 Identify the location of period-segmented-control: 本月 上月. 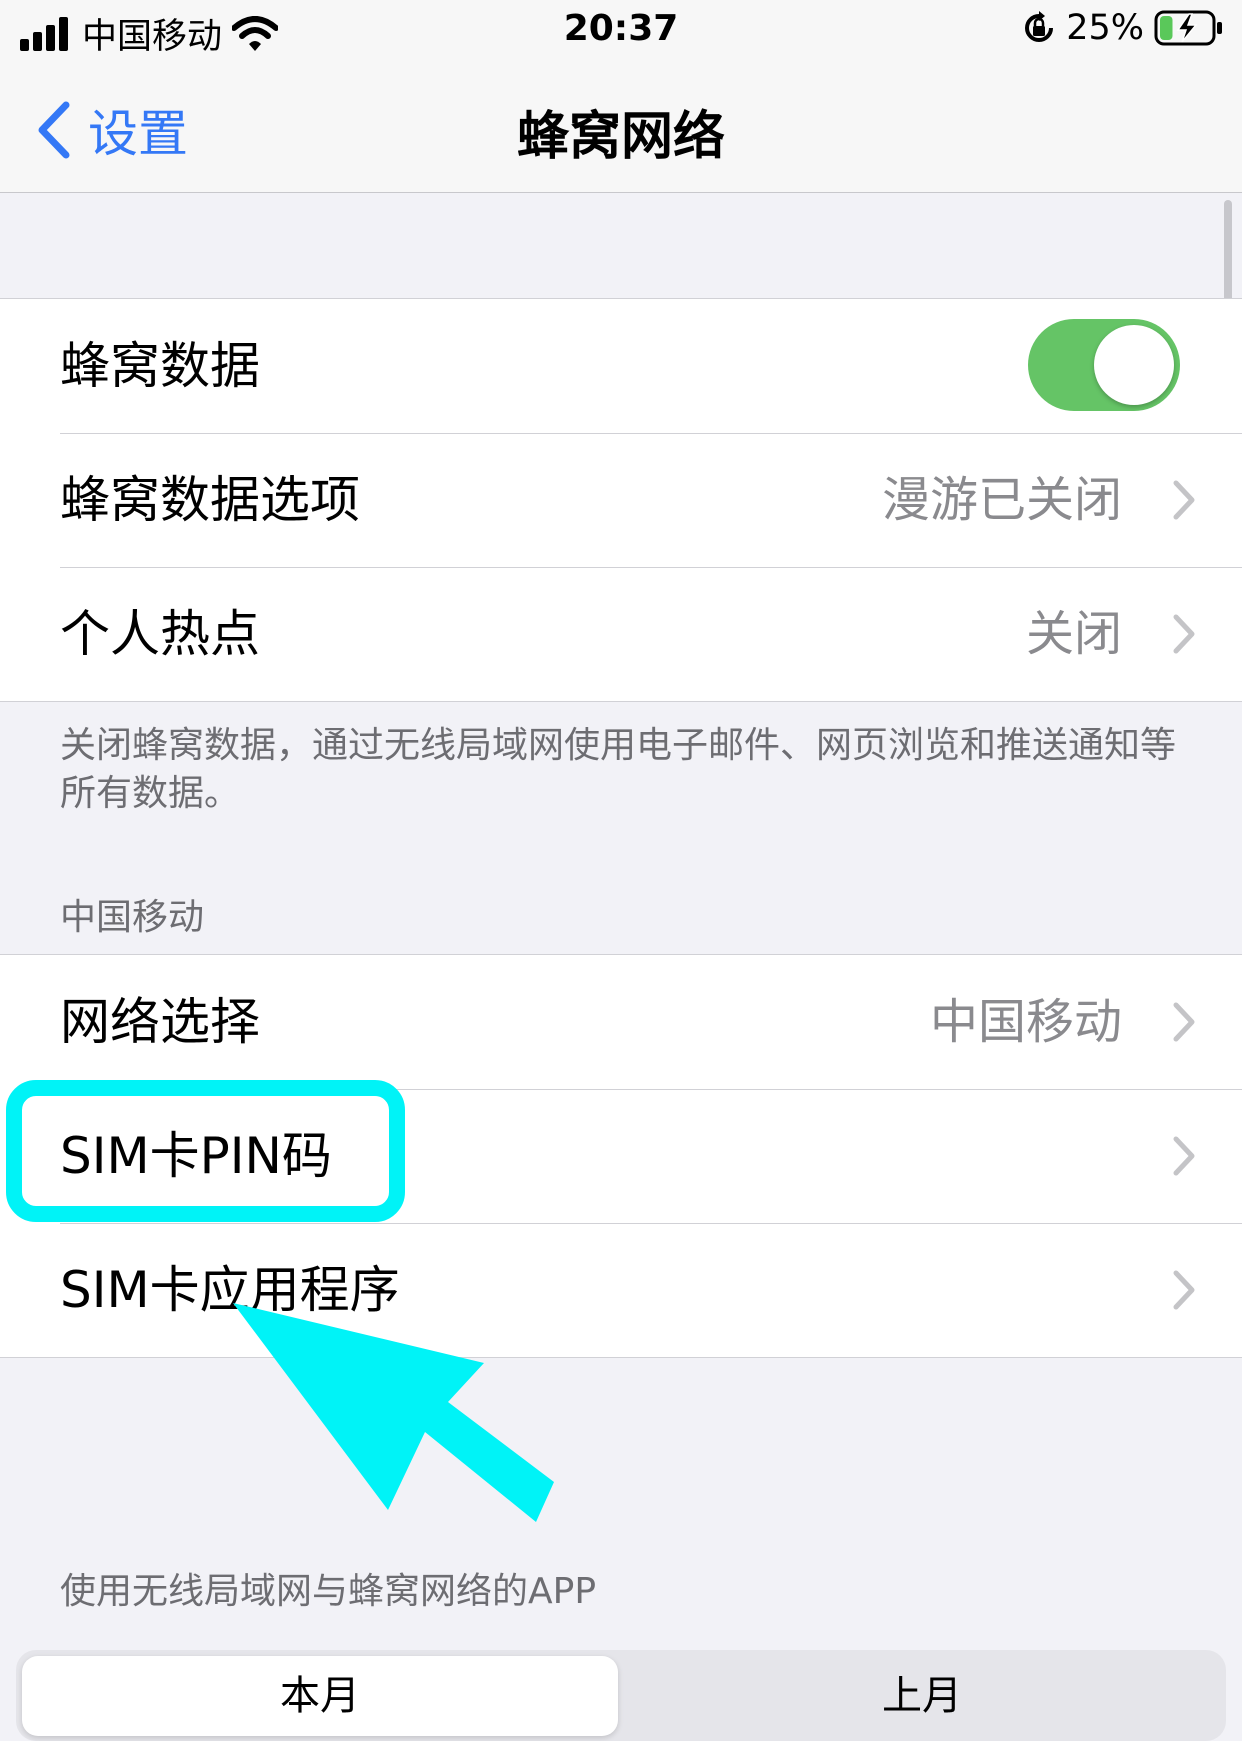
(621, 1695).